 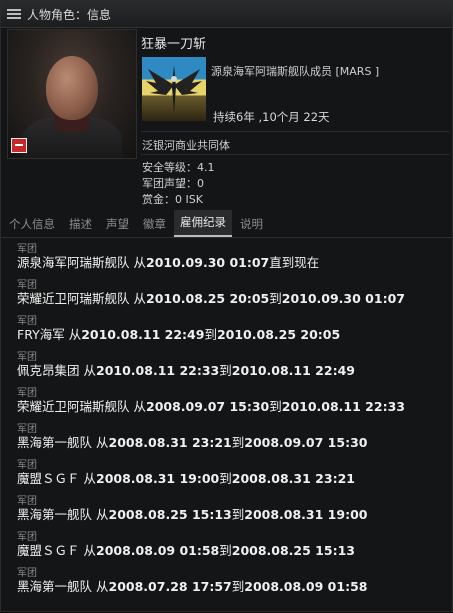 I want to click on tab-bar: 个人信息 描述 声望 徽章 雇佣纪录 说明, so click(x=226, y=224).